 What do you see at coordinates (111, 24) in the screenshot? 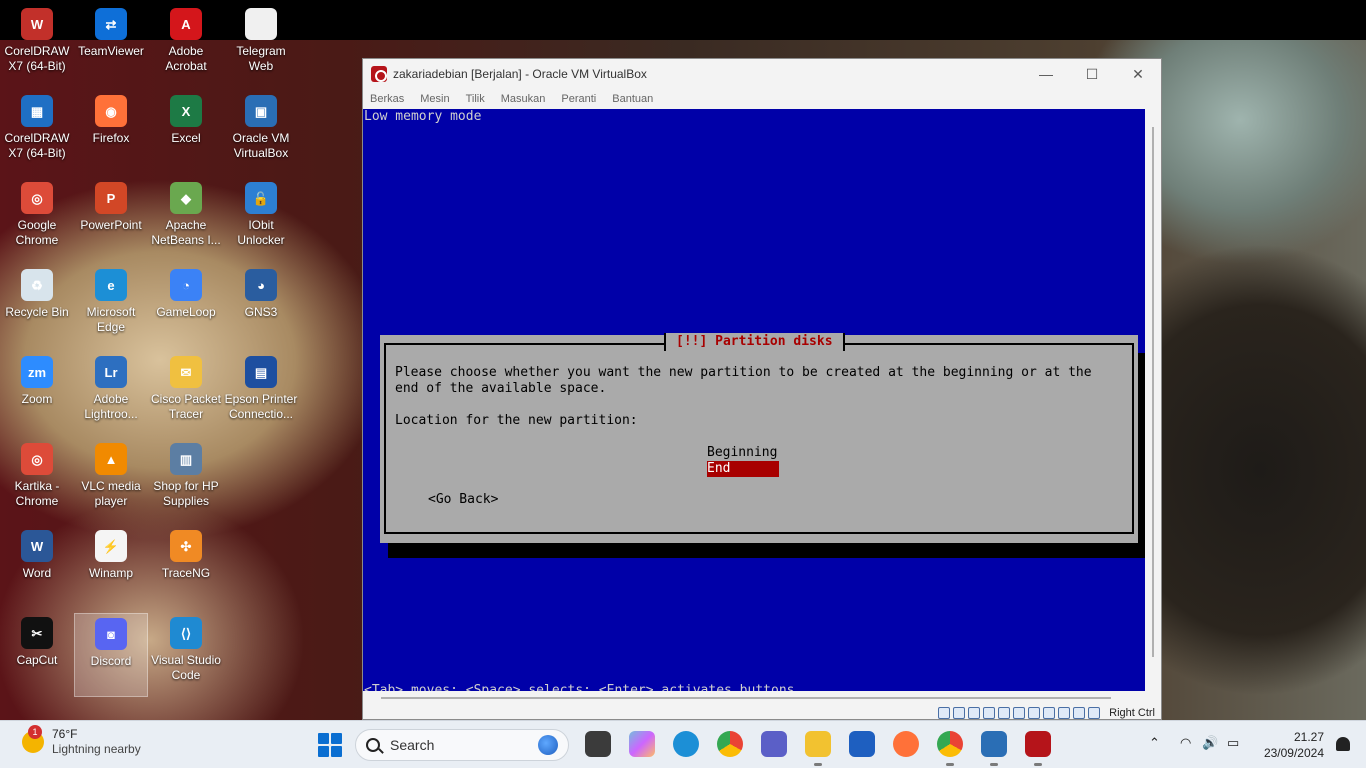
I see `teamviewer-icon: ⇄` at bounding box center [111, 24].